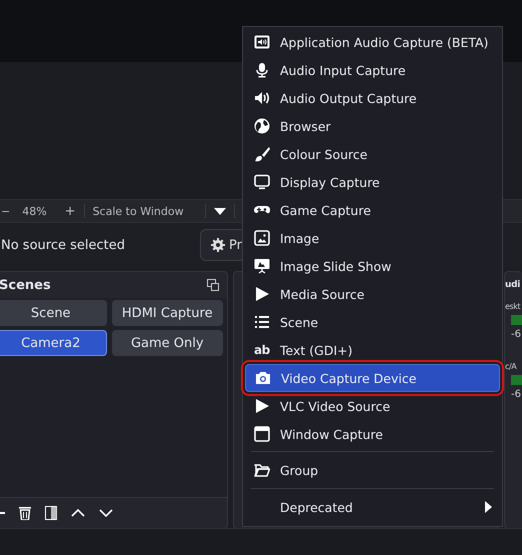 Image resolution: width=522 pixels, height=555 pixels. Describe the element at coordinates (138, 211) in the screenshot. I see `scale-mode-dropdown: Scale to Window` at that location.